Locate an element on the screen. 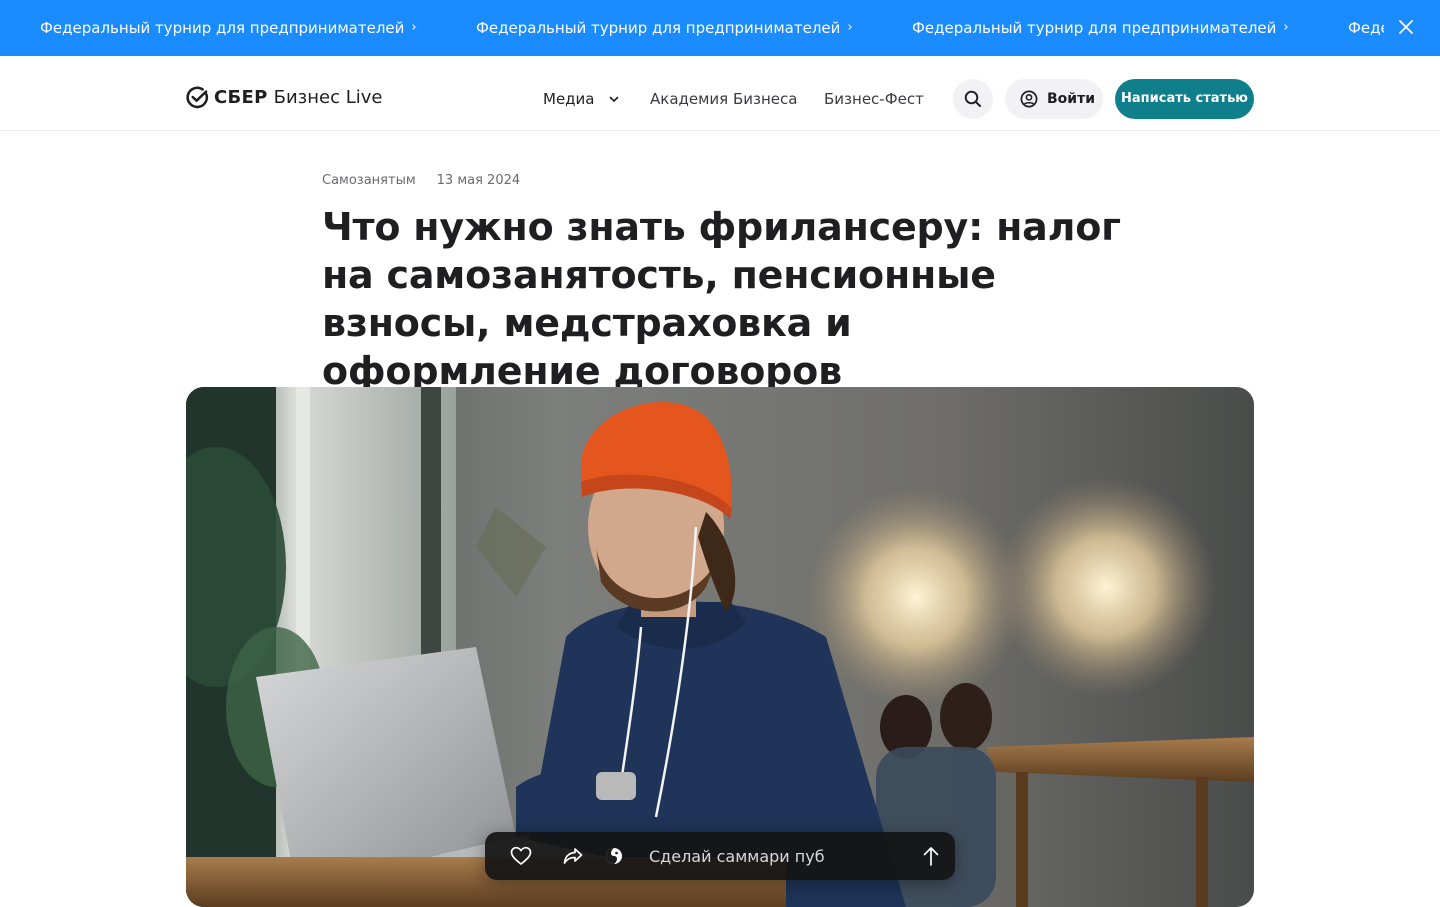  logo-subtitle: Бизнес Live is located at coordinates (328, 97).